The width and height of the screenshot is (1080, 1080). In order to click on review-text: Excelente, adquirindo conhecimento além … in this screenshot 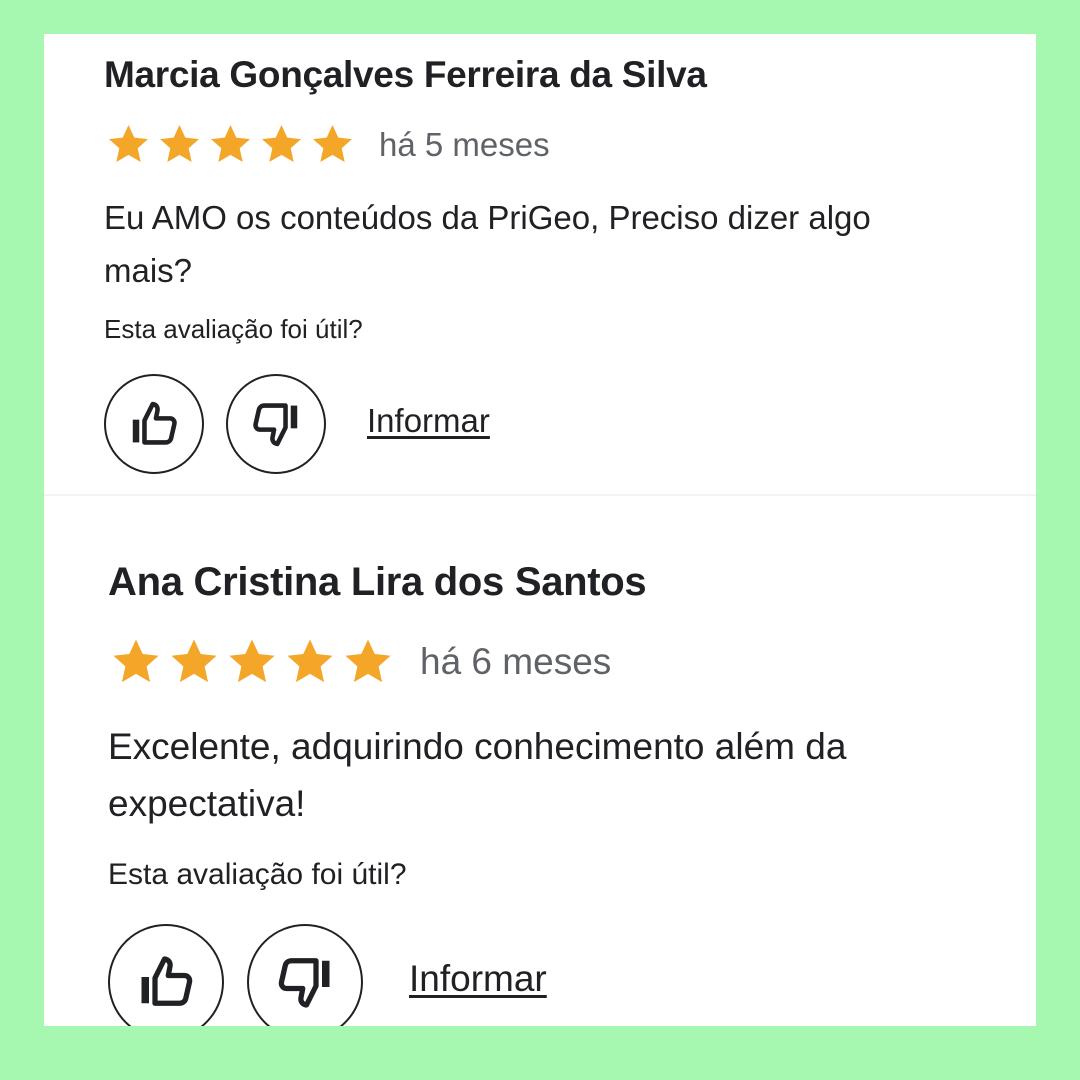, I will do `click(477, 775)`.